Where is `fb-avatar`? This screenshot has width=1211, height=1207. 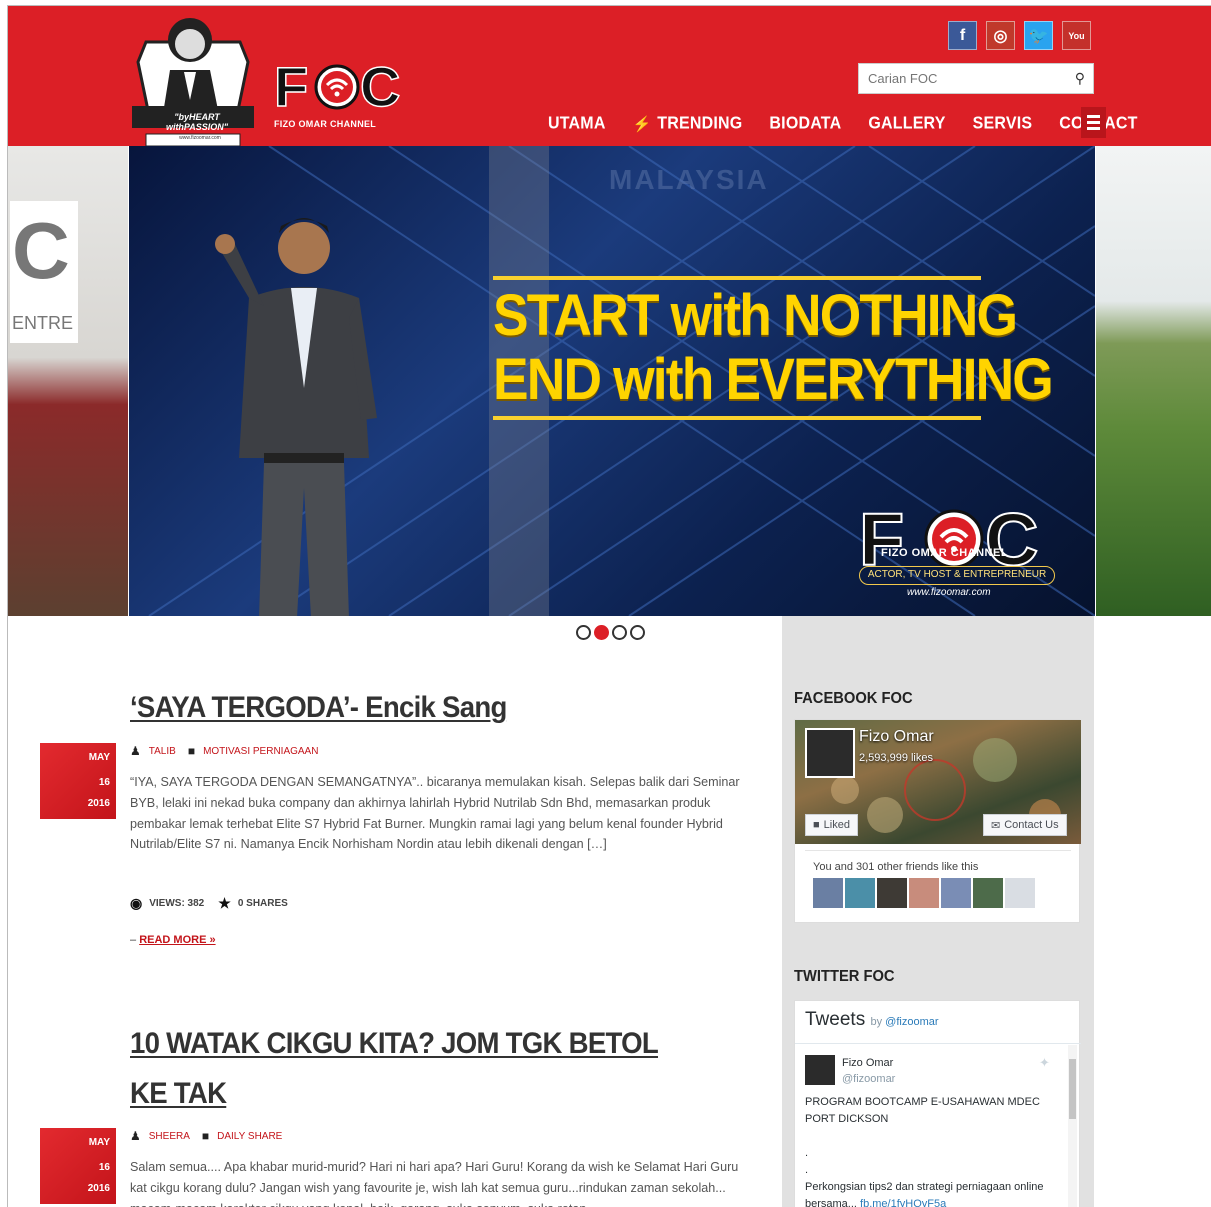
fb-avatar is located at coordinates (830, 753).